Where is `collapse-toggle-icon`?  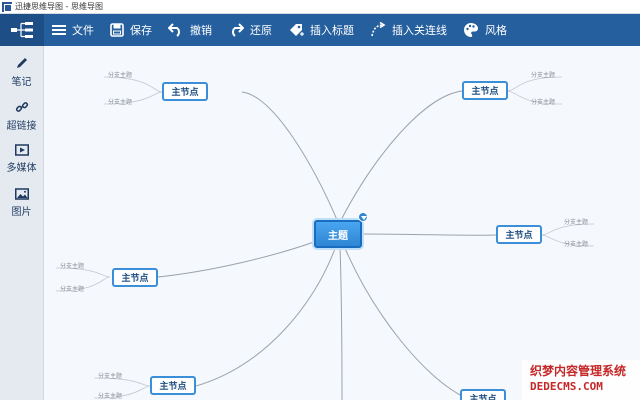 collapse-toggle-icon is located at coordinates (363, 217).